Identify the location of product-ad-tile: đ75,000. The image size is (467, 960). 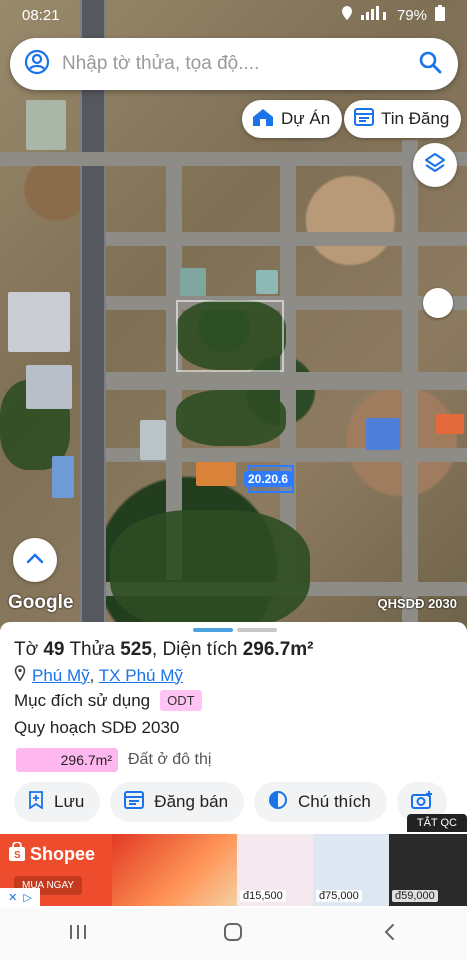
(351, 870).